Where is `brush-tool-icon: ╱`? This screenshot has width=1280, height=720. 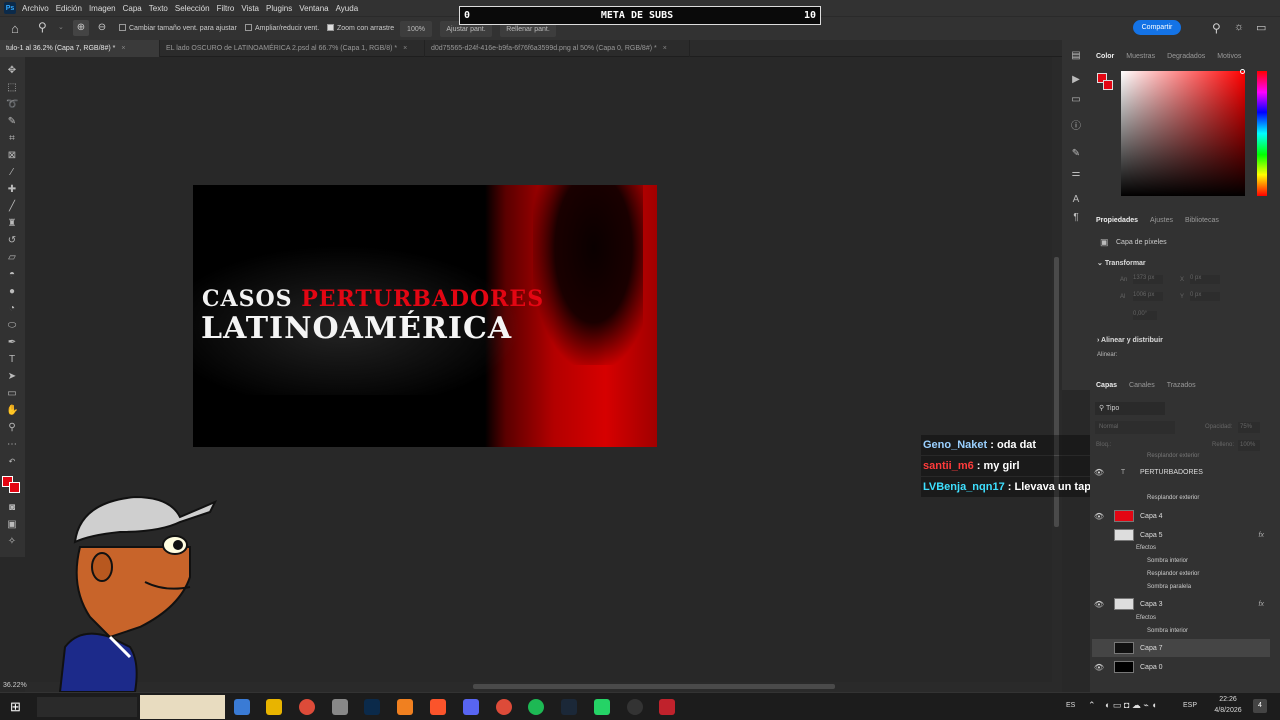
brush-tool-icon: ╱ is located at coordinates (12, 207).